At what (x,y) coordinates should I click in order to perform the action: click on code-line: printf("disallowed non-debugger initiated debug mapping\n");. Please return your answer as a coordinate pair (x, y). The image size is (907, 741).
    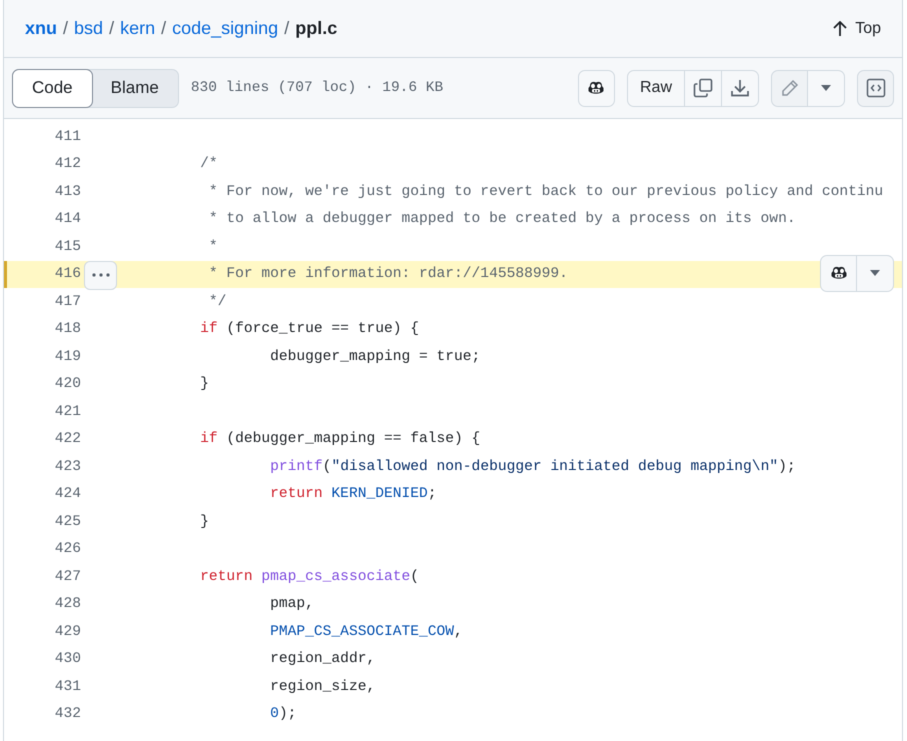
    Looking at the image, I should click on (532, 466).